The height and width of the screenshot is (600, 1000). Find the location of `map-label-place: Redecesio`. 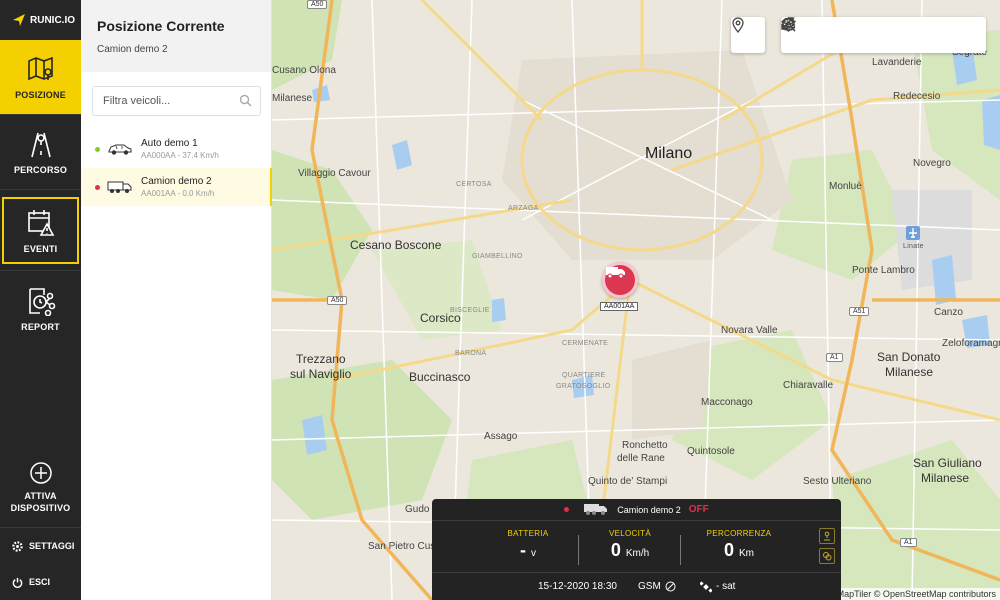

map-label-place: Redecesio is located at coordinates (917, 96).